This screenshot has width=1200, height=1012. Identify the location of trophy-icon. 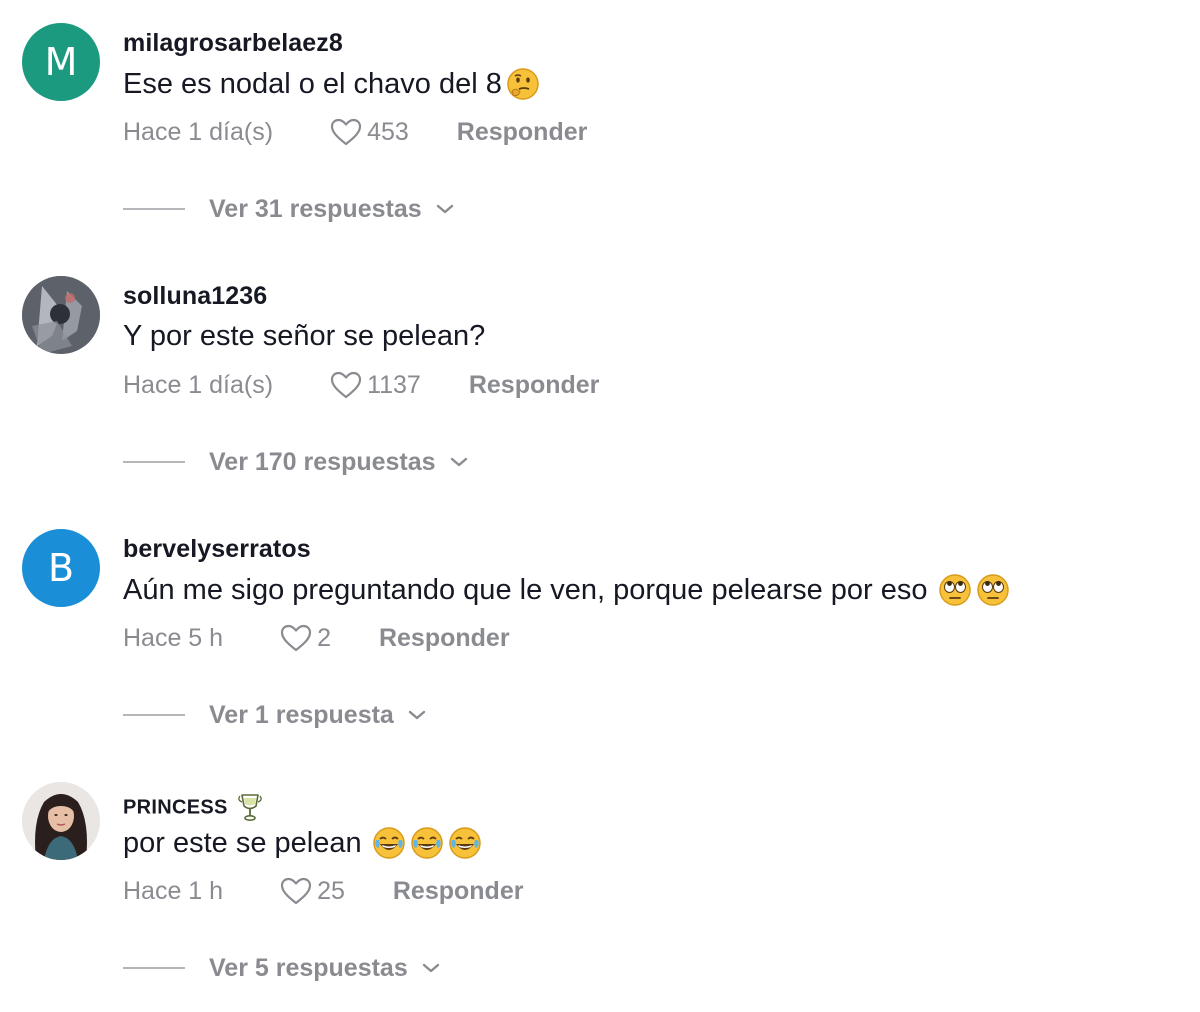
(250, 808).